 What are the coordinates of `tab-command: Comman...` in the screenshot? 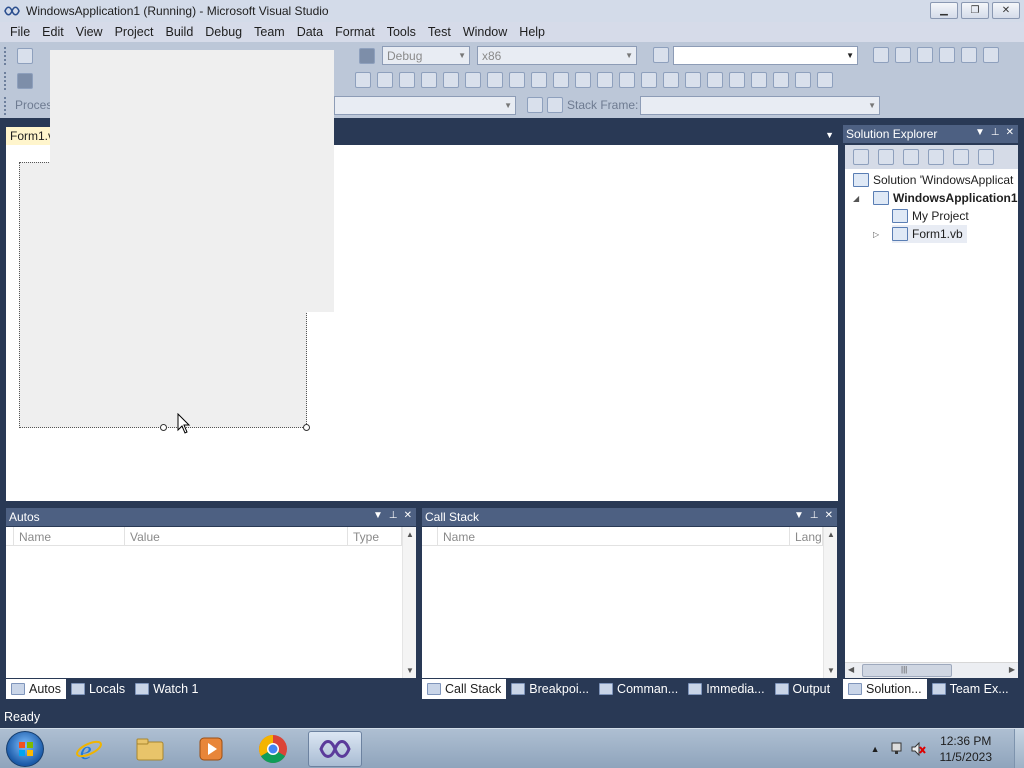 It's located at (638, 689).